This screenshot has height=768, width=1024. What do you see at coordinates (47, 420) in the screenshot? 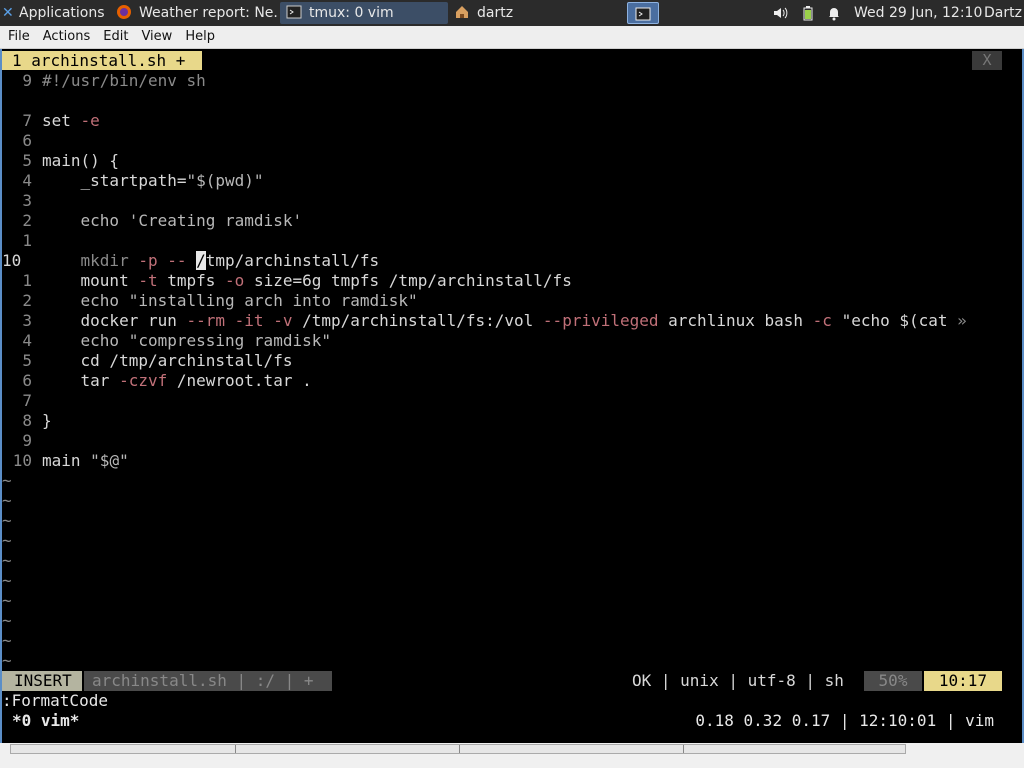
I see `code-token: }` at bounding box center [47, 420].